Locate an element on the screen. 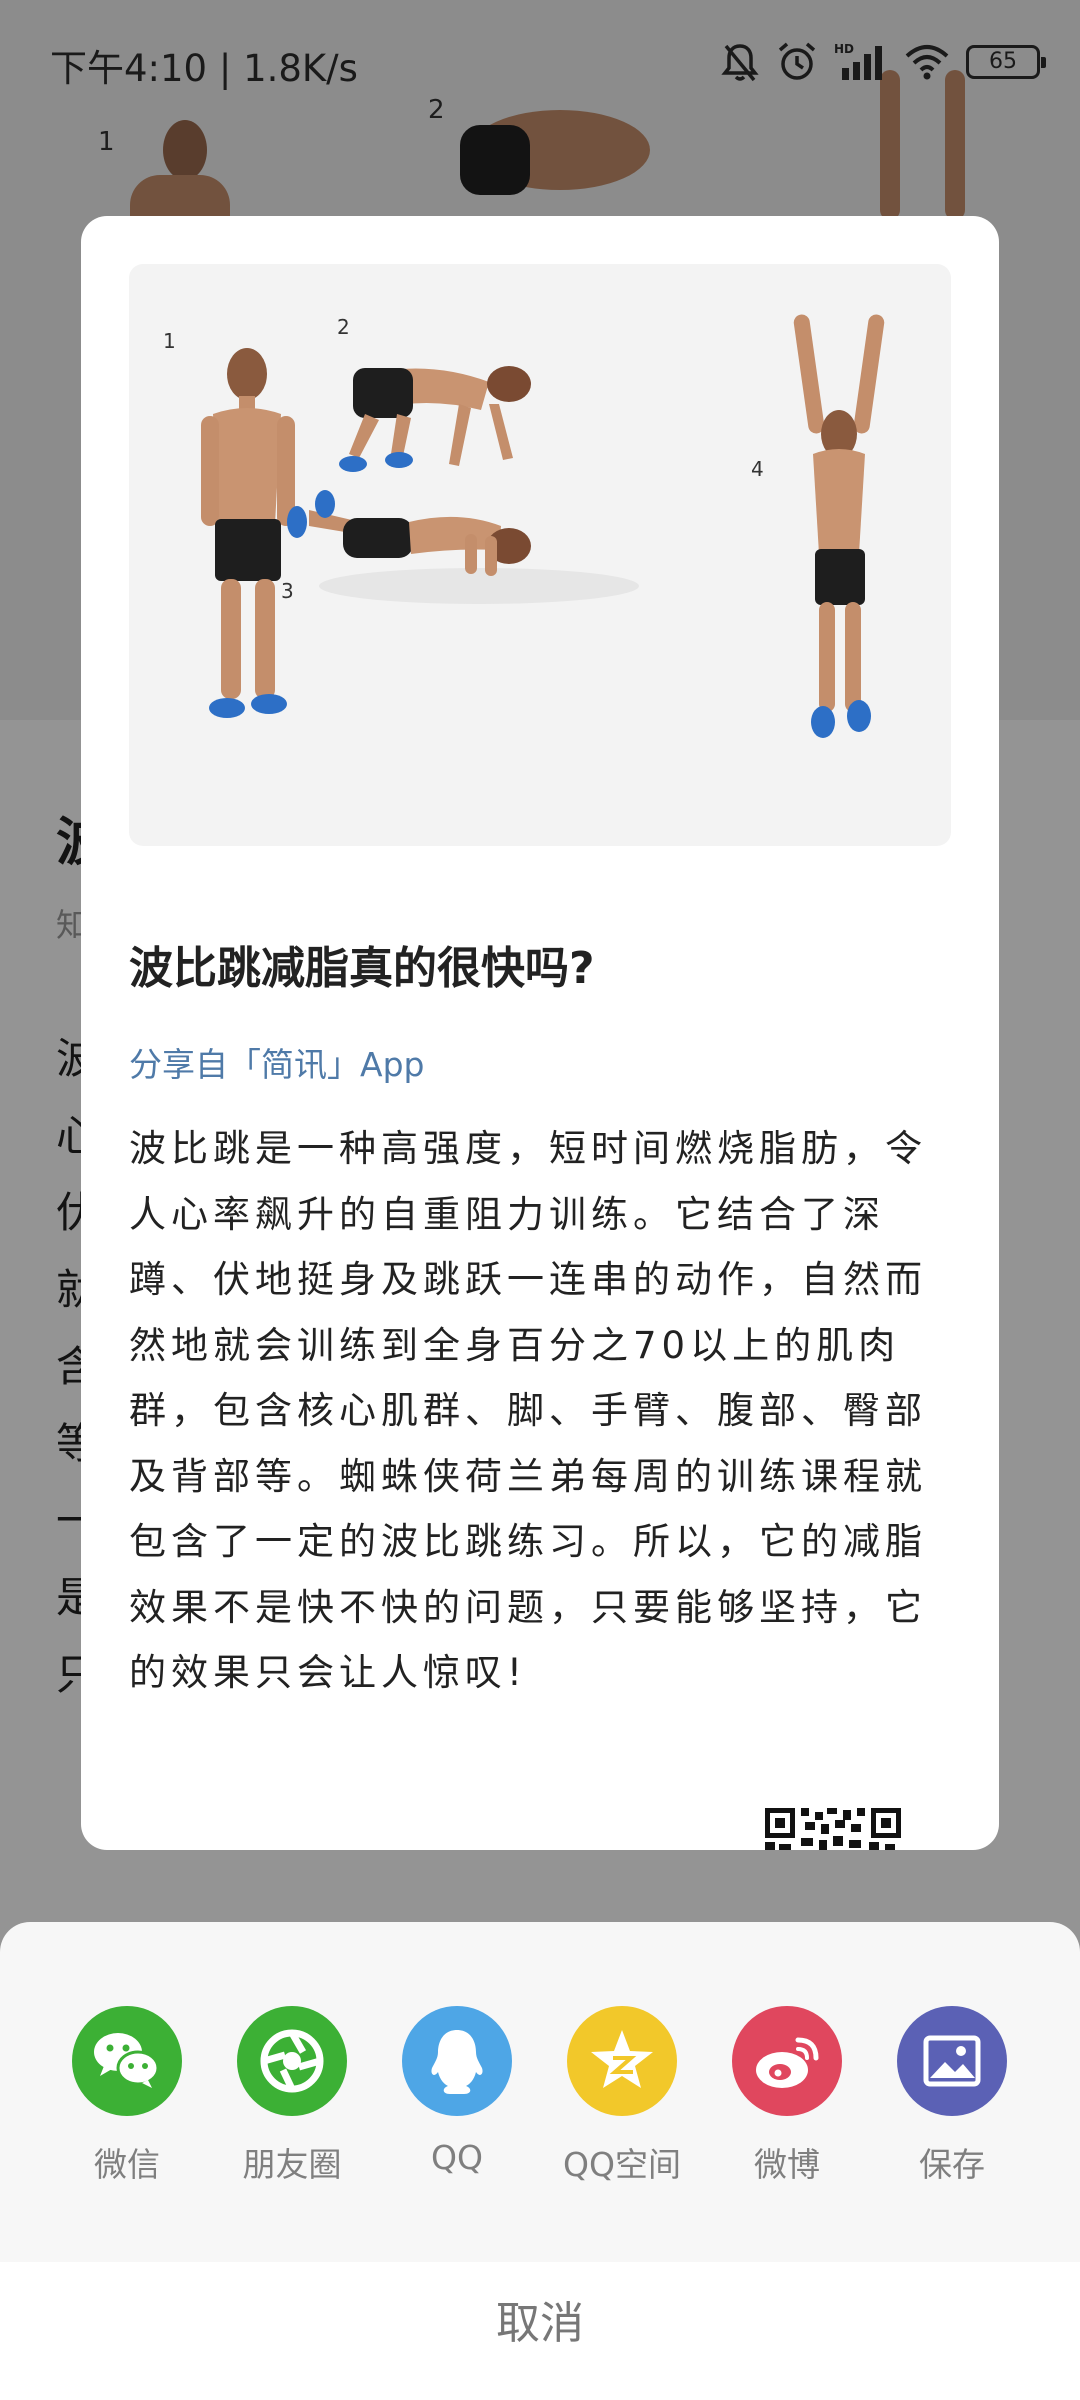 Image resolution: width=1080 pixels, height=2400 pixels. battery-icon: 65 is located at coordinates (1006, 62).